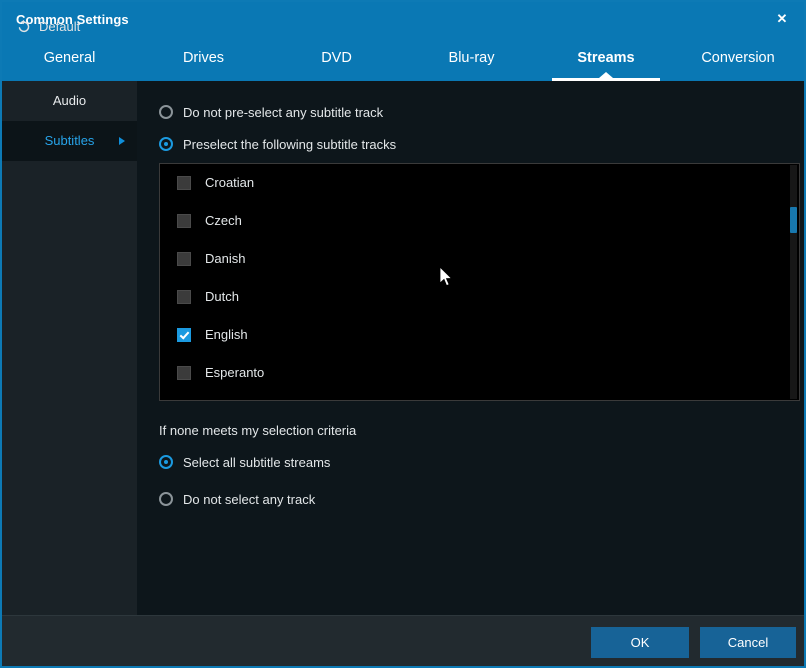 This screenshot has height=668, width=806. Describe the element at coordinates (479, 183) in the screenshot. I see `list-item: Croatian` at that location.